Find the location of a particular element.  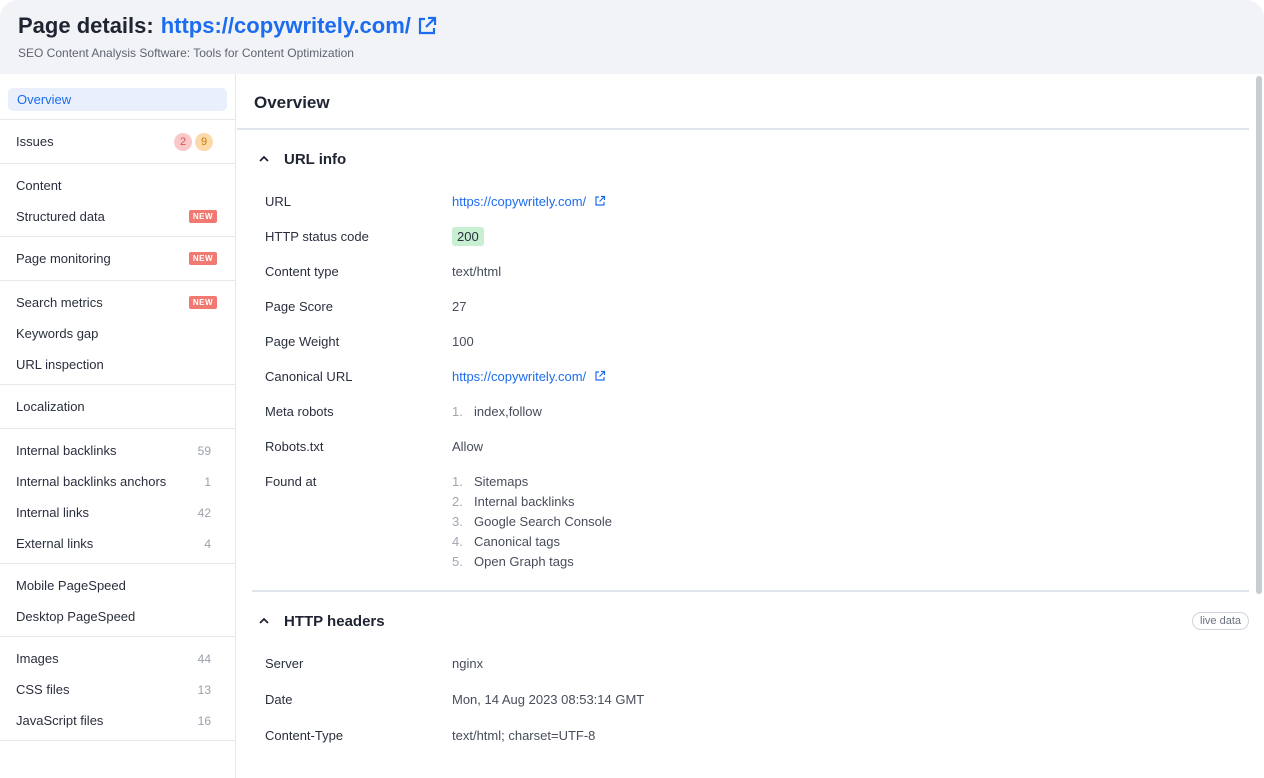

nav-group: Issues 2 9 is located at coordinates (117, 142).